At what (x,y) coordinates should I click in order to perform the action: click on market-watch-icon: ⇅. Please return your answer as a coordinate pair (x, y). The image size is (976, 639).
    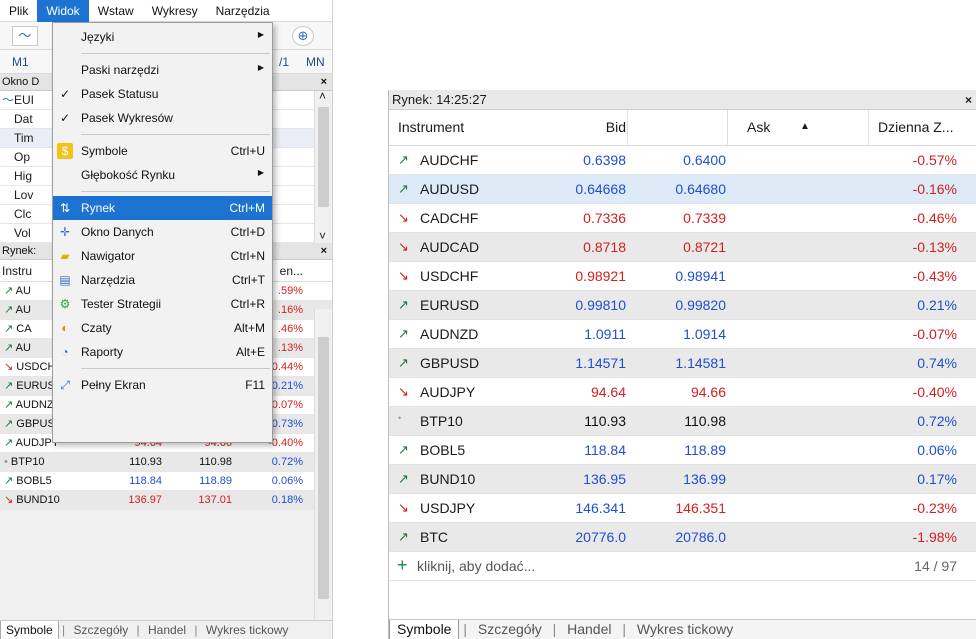
    Looking at the image, I should click on (65, 208).